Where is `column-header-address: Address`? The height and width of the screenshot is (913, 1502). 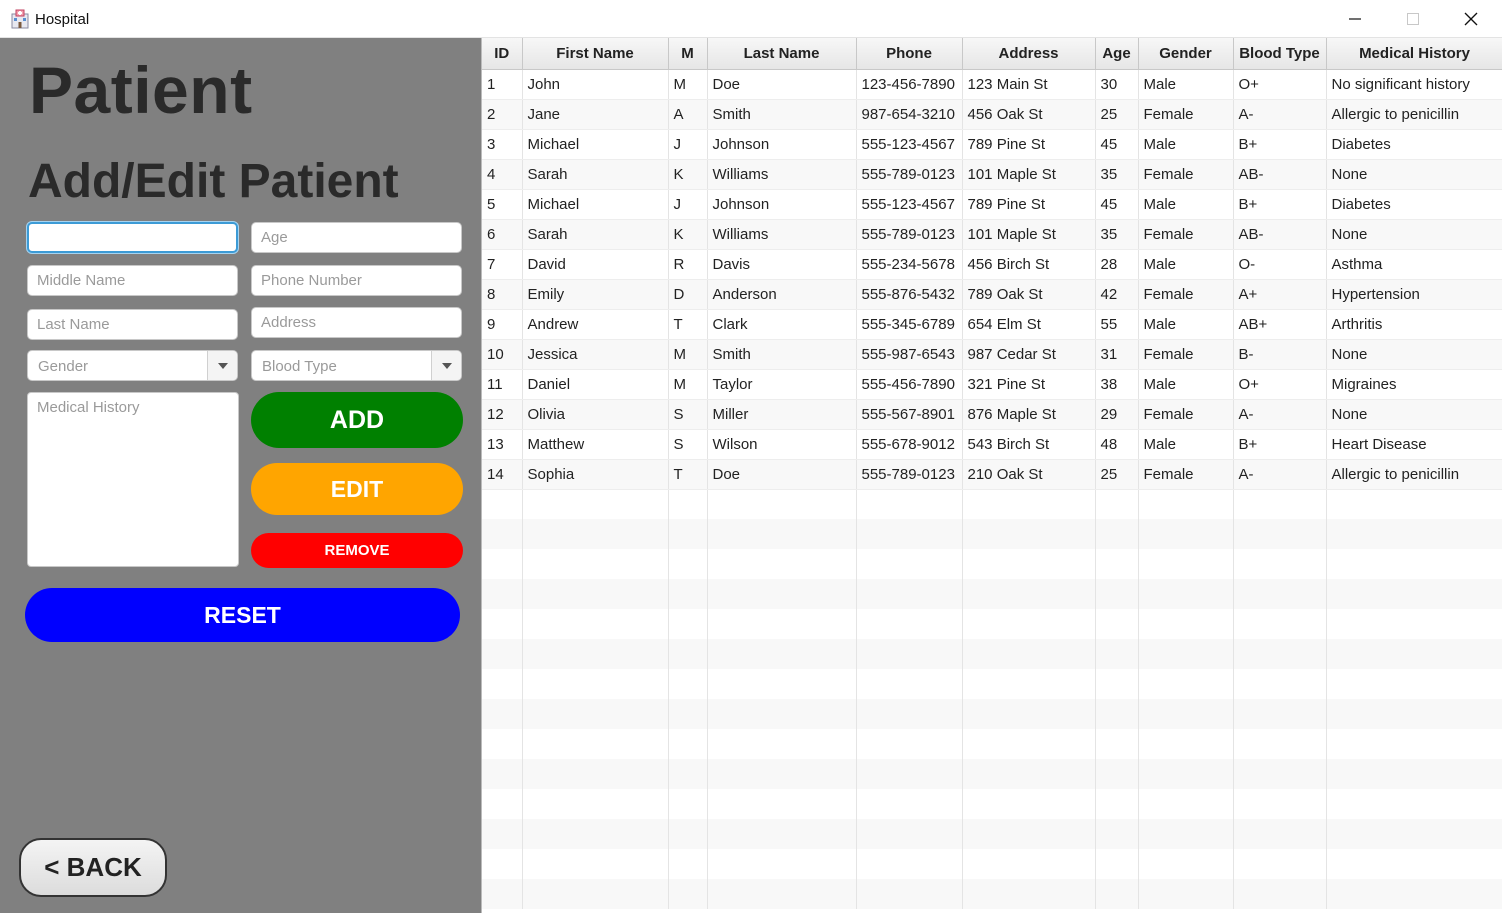
column-header-address: Address is located at coordinates (1029, 54).